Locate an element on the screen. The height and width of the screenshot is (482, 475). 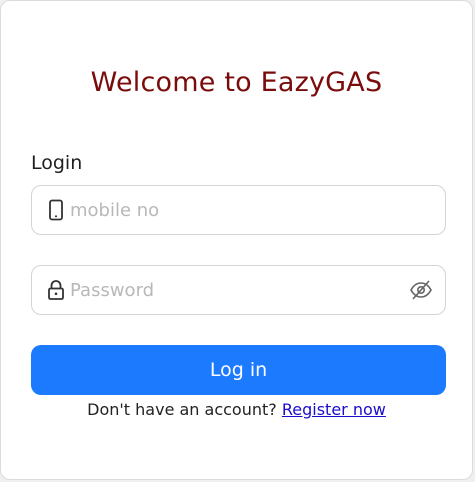
mobile-phone-icon is located at coordinates (56, 210).